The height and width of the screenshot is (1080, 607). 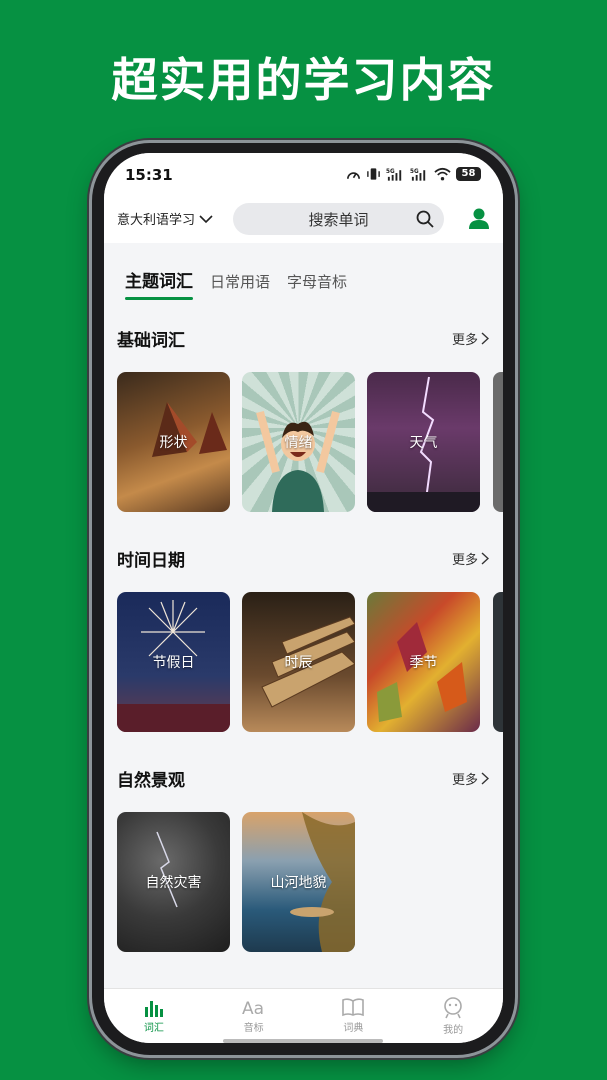 What do you see at coordinates (206, 218) in the screenshot?
I see `chevron-down-icon` at bounding box center [206, 218].